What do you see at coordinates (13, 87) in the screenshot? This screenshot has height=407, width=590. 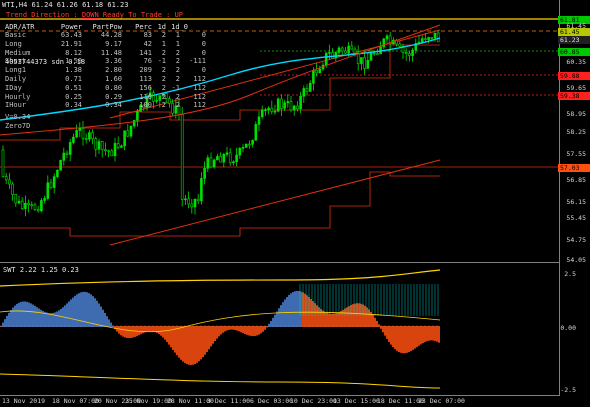 I see `table-cell: IDay` at bounding box center [13, 87].